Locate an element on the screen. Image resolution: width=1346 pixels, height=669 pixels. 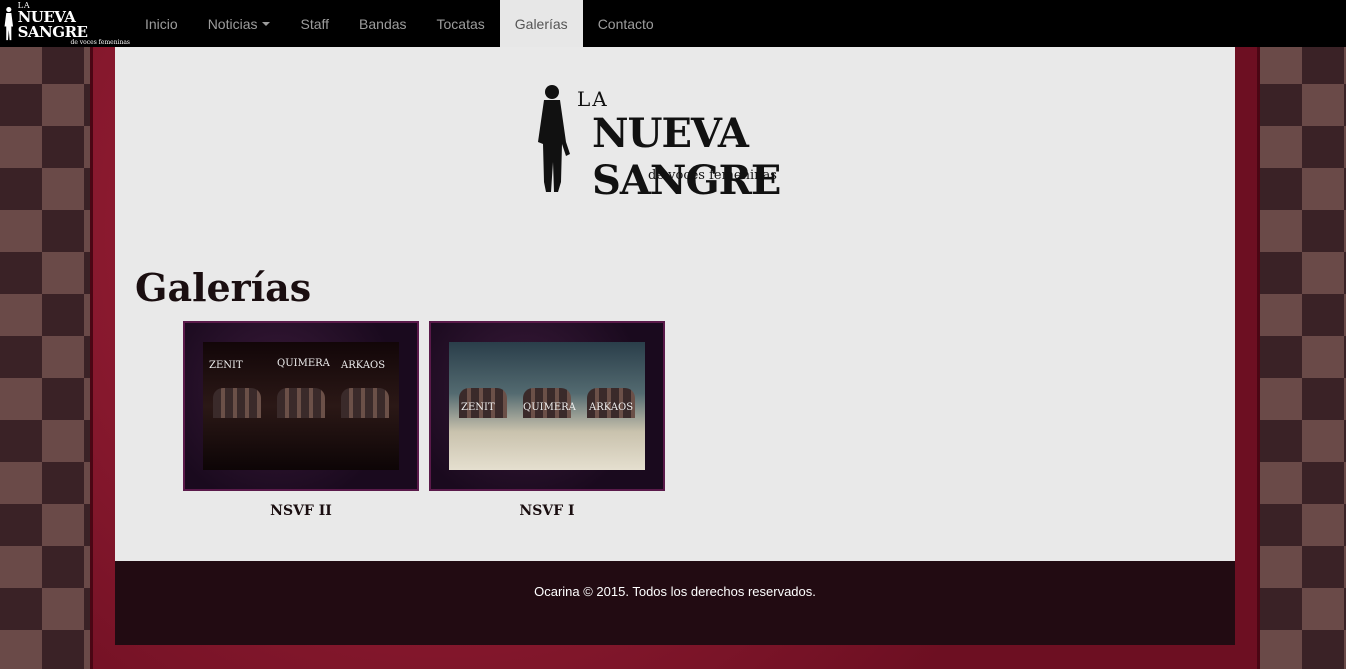
nav-item-bandas: Bandas is located at coordinates (382, 23).